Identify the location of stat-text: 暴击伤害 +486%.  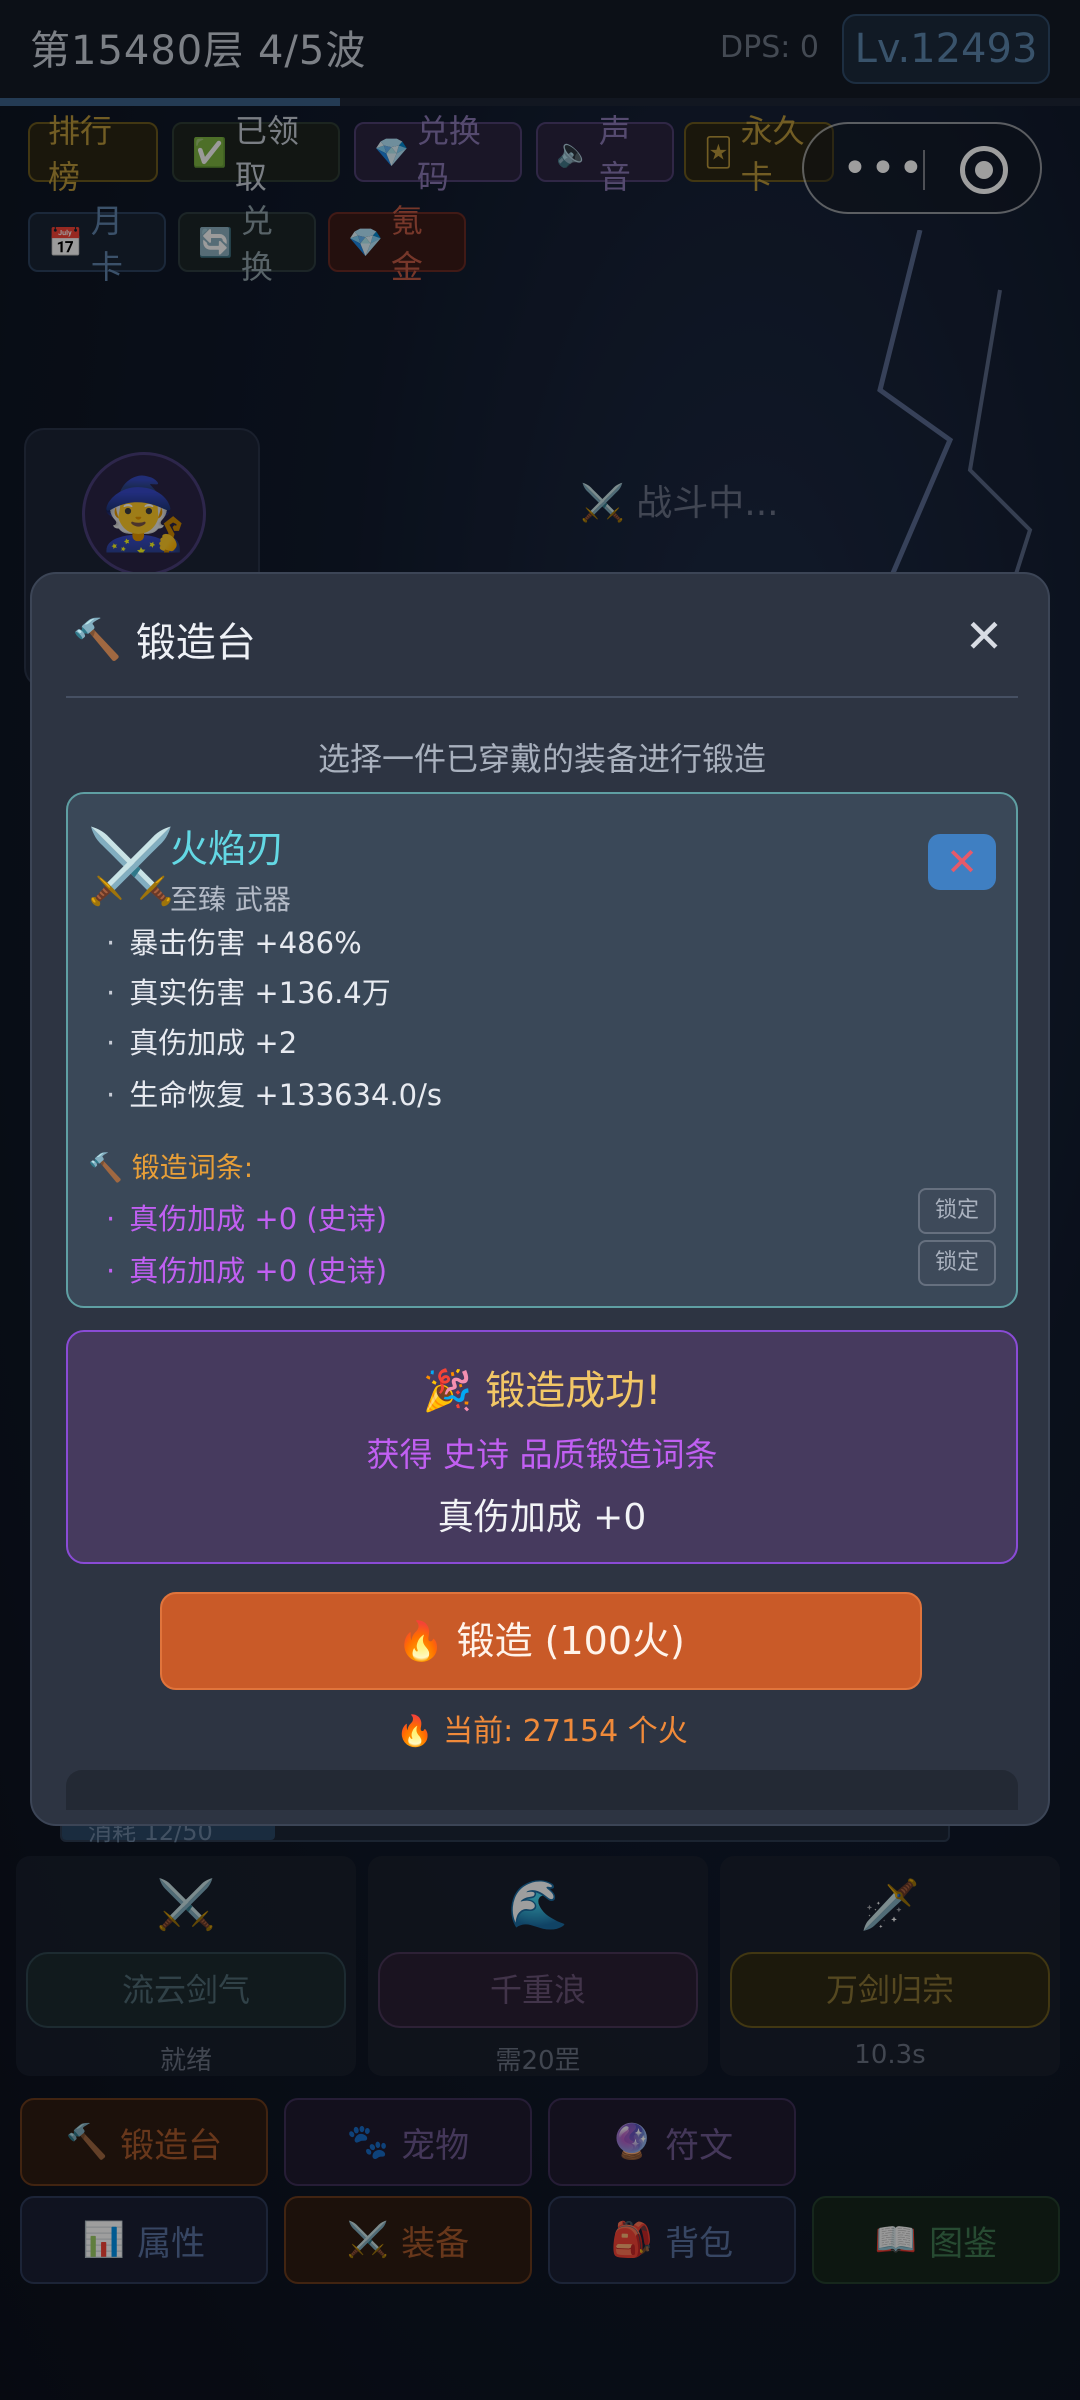
(245, 943).